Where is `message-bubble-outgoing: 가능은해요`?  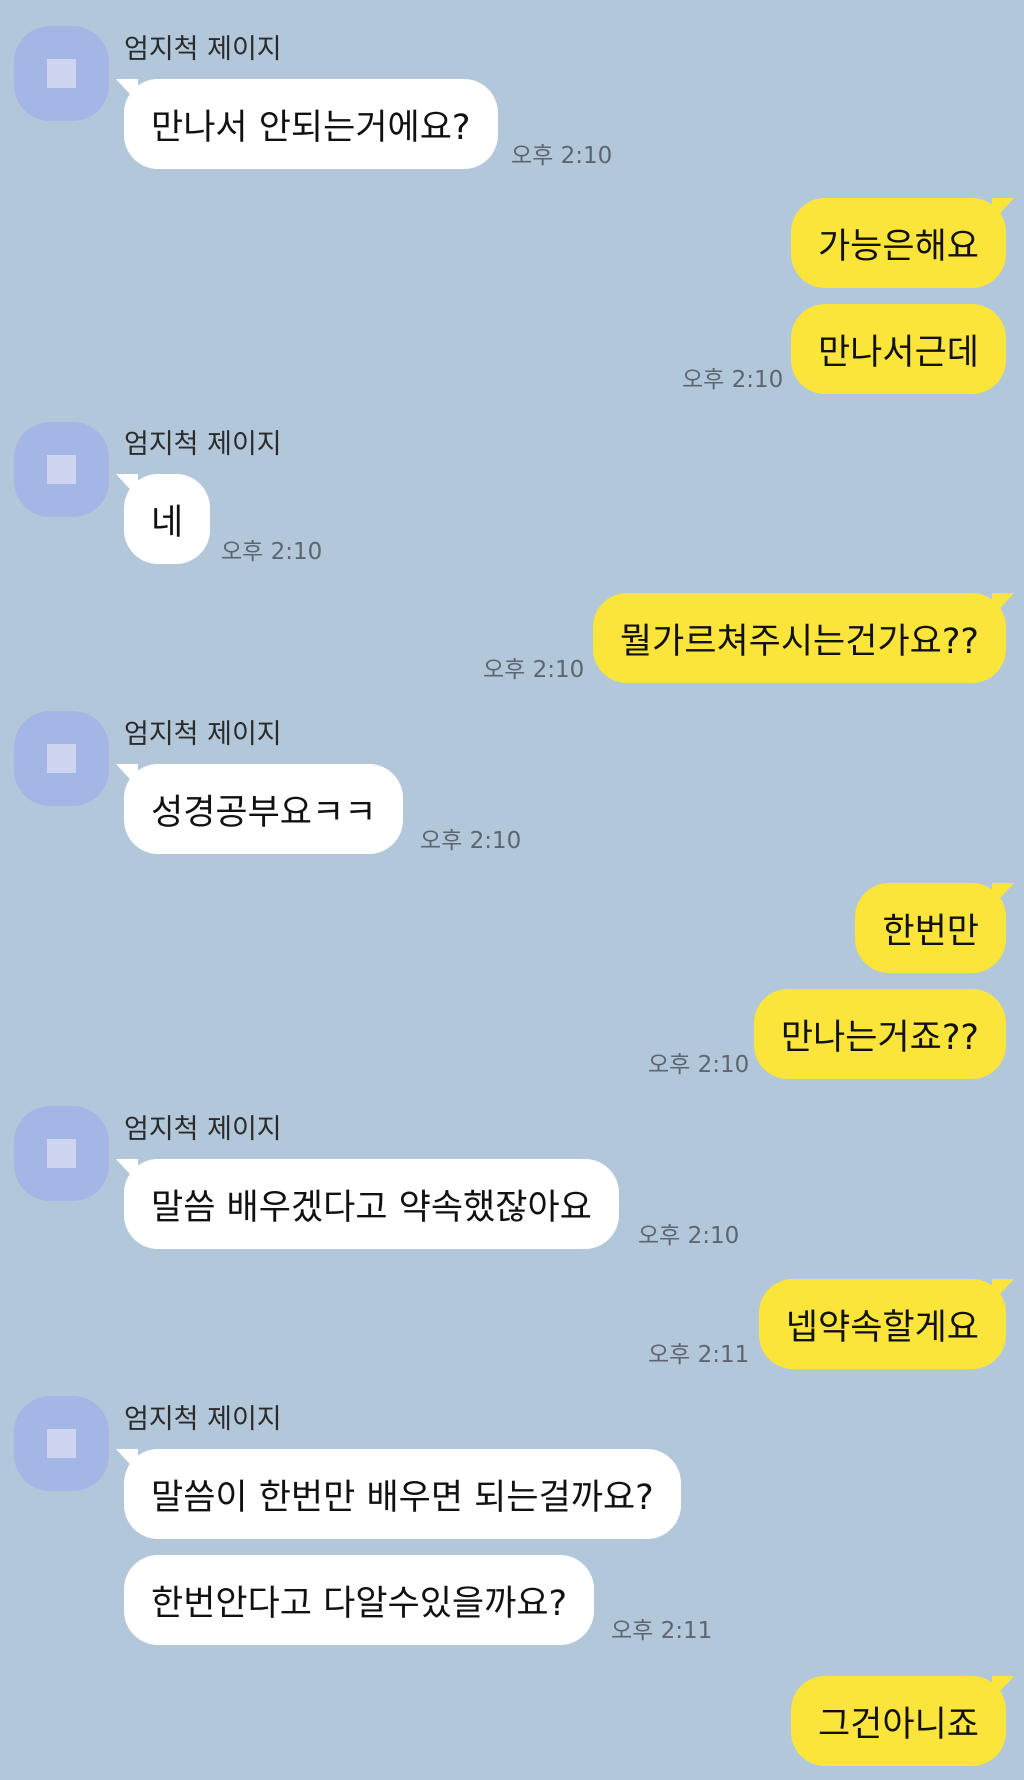 message-bubble-outgoing: 가능은해요 is located at coordinates (902, 243).